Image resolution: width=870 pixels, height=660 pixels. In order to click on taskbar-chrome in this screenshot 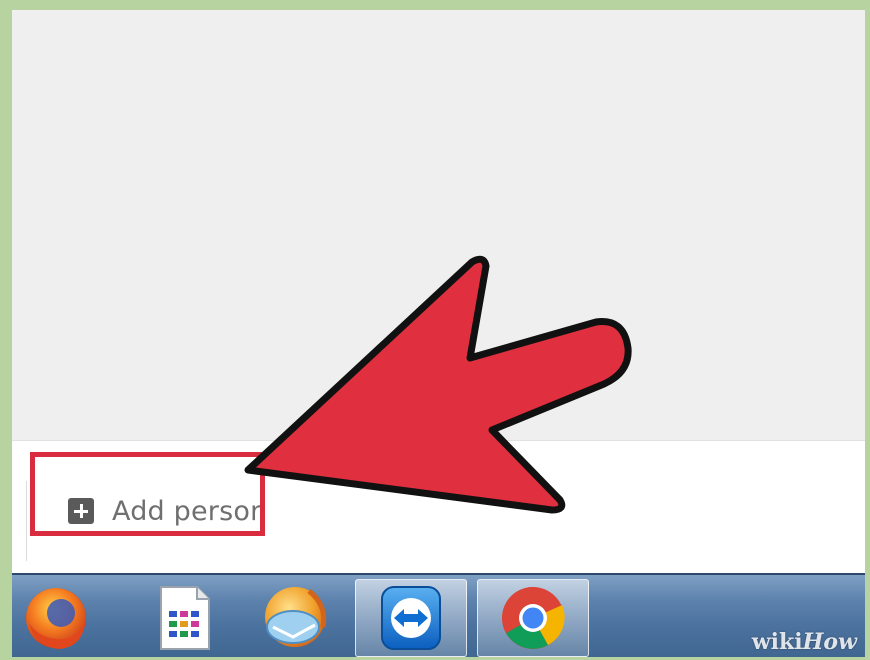, I will do `click(533, 618)`.